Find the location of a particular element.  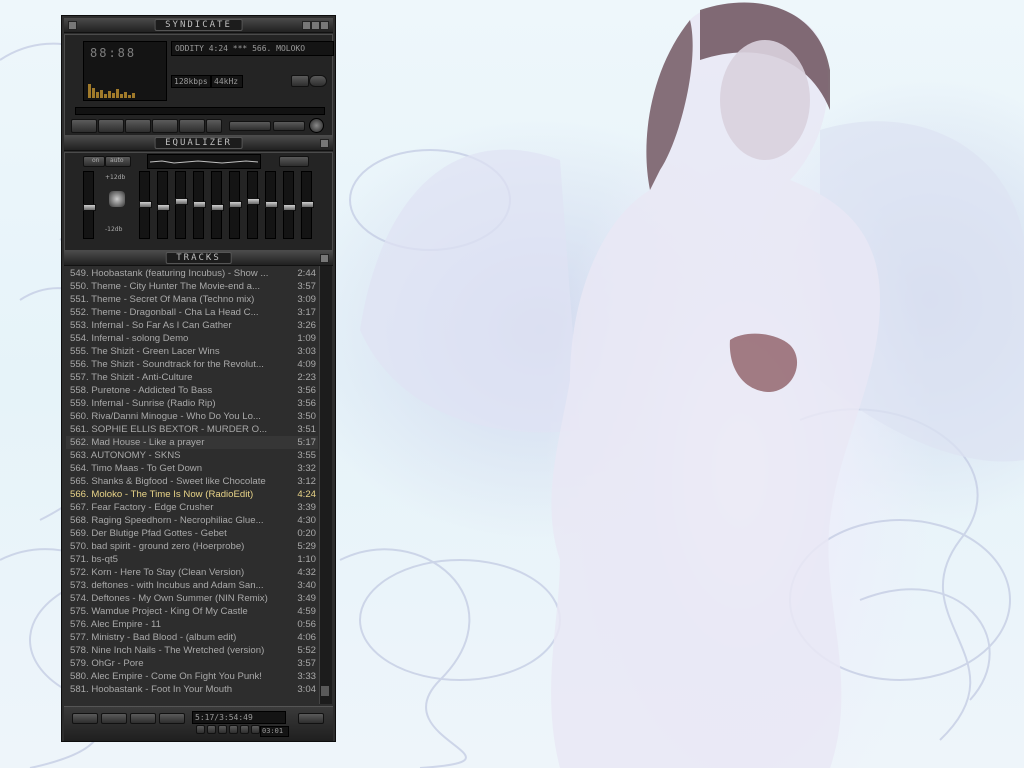

eq-band-slider-1-knob is located at coordinates (145, 204).